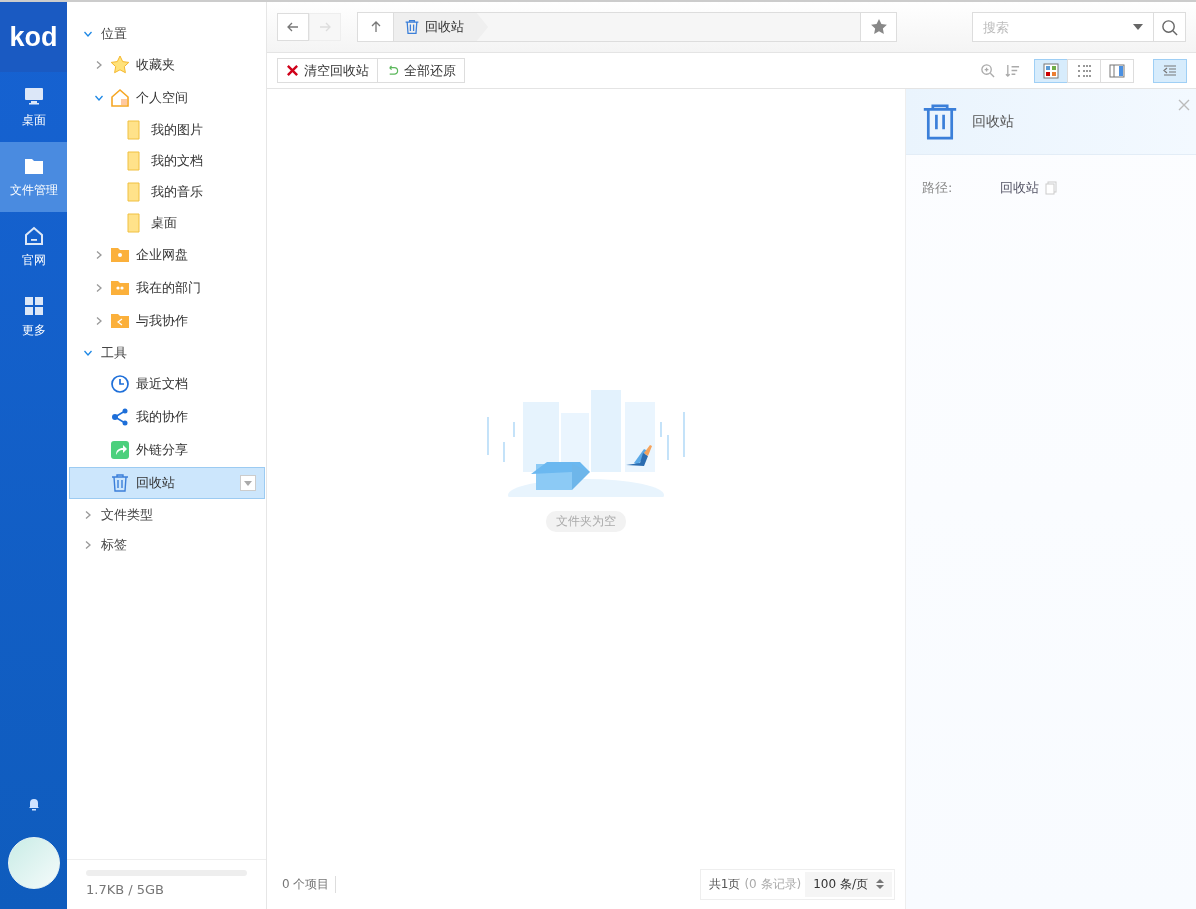  What do you see at coordinates (167, 384) in the screenshot?
I see `tree-item: 最近文档` at bounding box center [167, 384].